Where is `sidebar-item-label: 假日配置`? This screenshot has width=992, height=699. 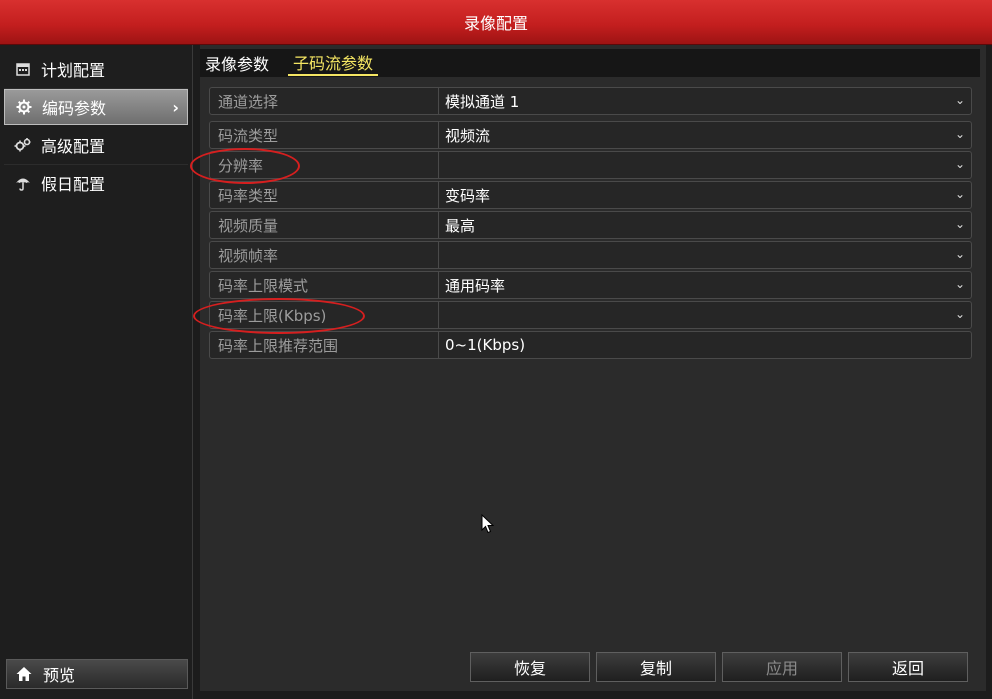 sidebar-item-label: 假日配置 is located at coordinates (73, 184).